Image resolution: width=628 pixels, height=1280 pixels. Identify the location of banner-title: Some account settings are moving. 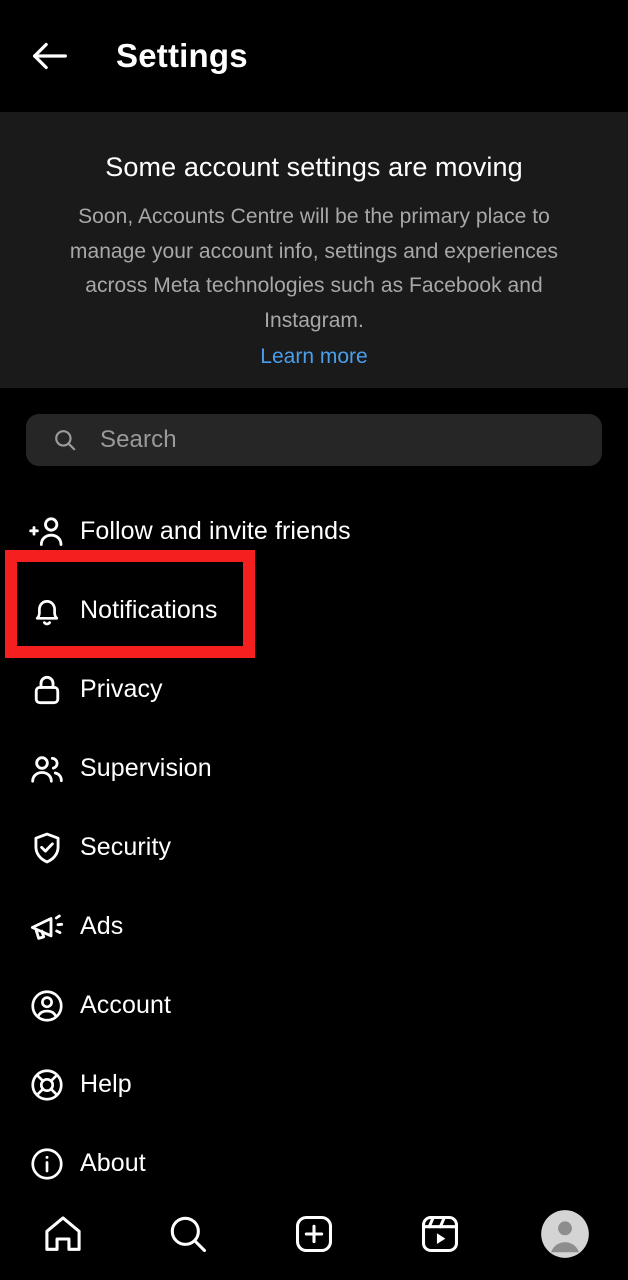
(314, 167).